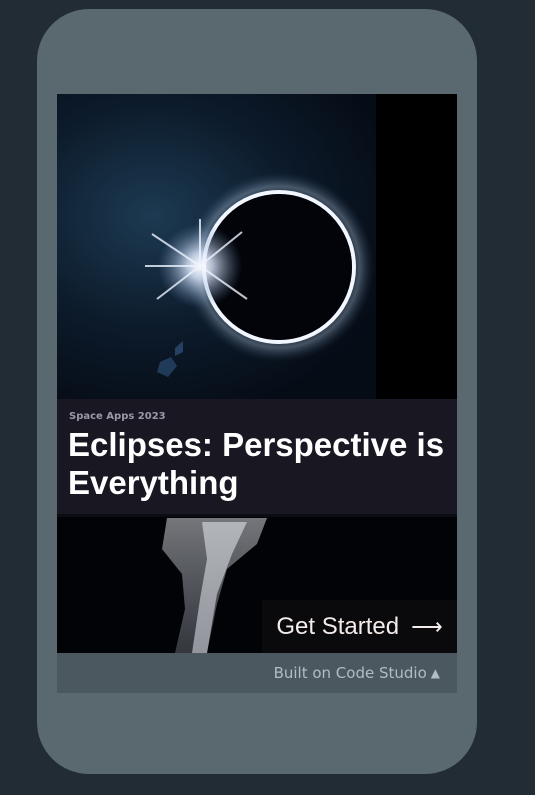 Image resolution: width=535 pixels, height=795 pixels. Describe the element at coordinates (257, 673) in the screenshot. I see `code-studio-footer: Built on Code Studio ▲` at that location.